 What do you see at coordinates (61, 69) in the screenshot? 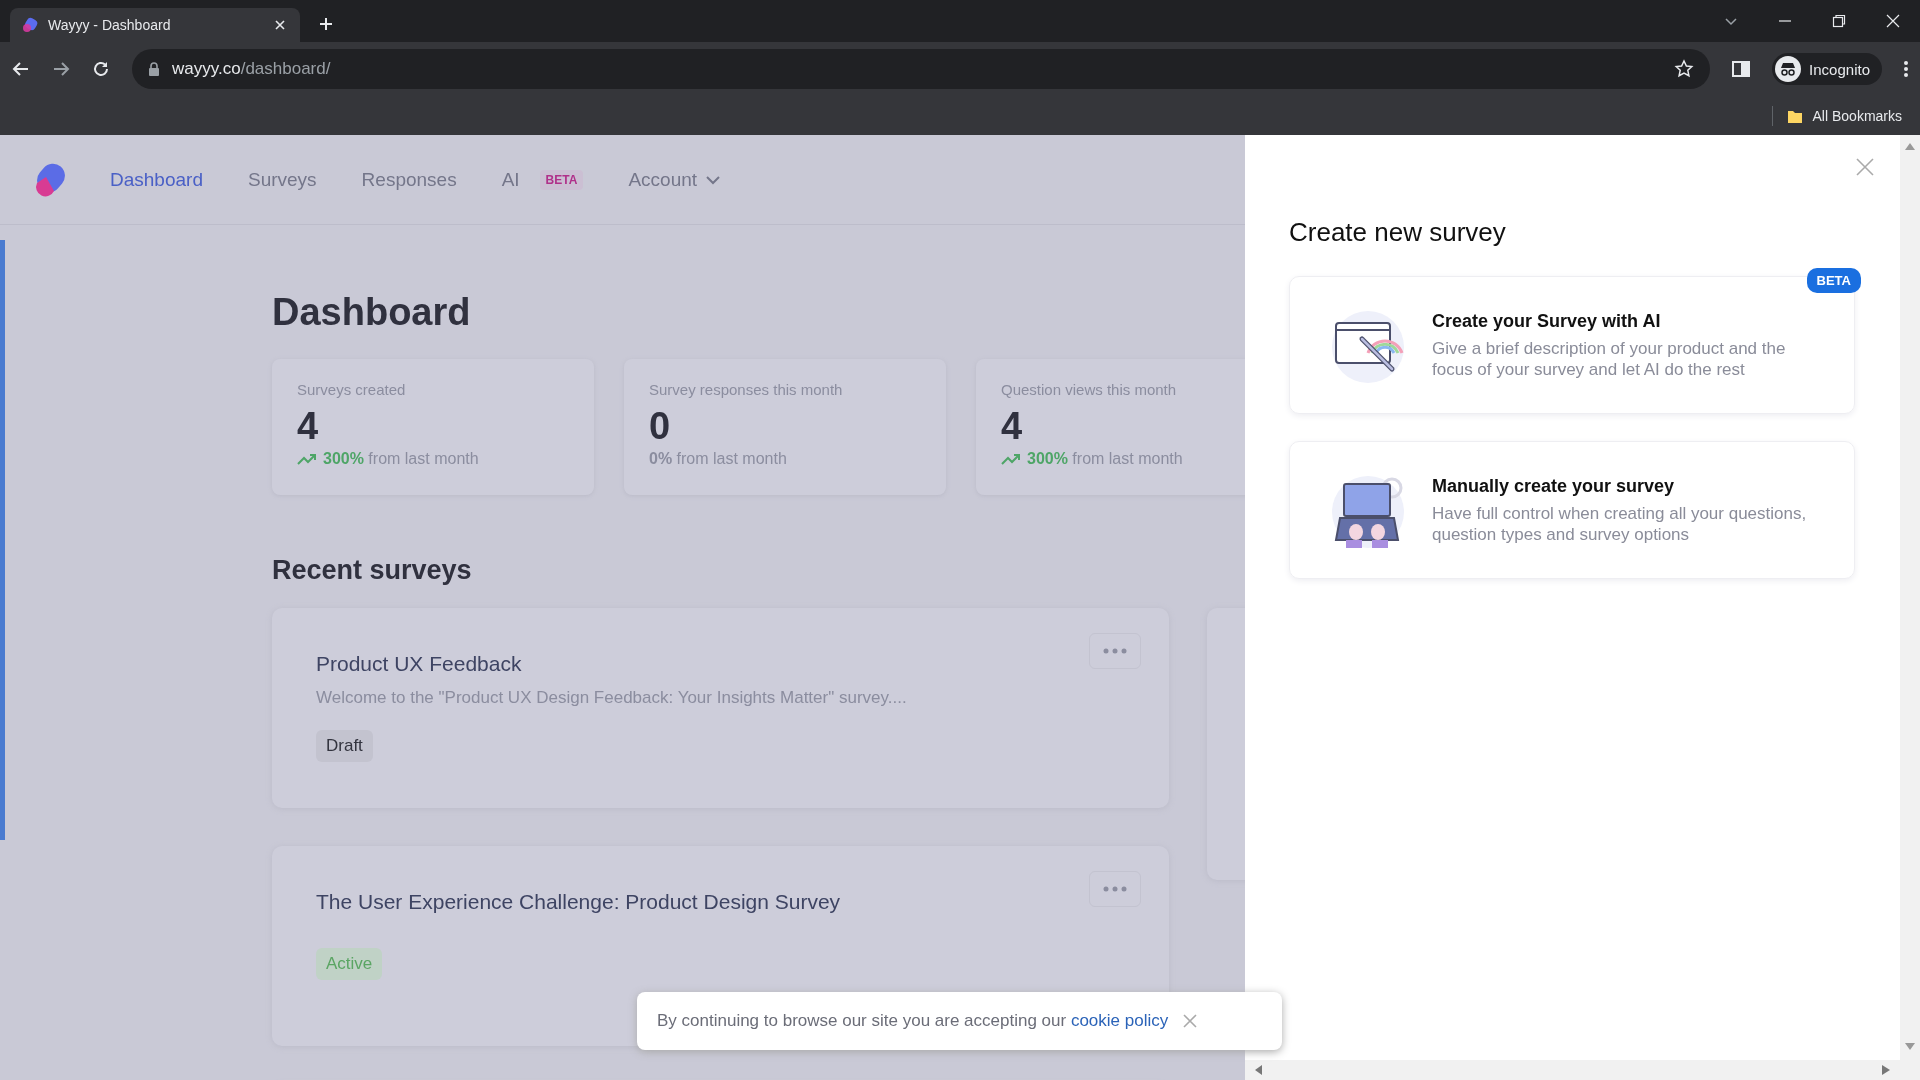
I see `forward-arrow-icon` at bounding box center [61, 69].